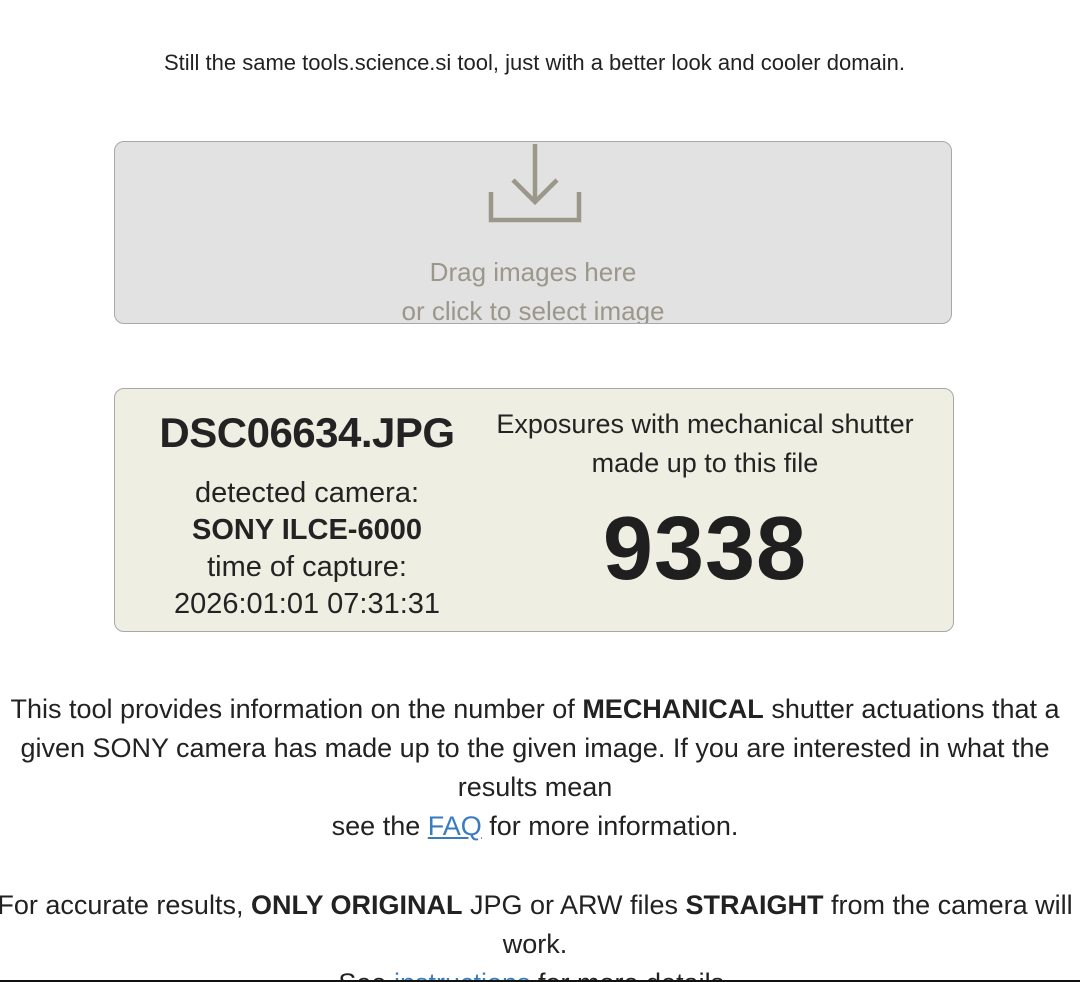 The height and width of the screenshot is (982, 1080). I want to click on info-text: work., so click(535, 944).